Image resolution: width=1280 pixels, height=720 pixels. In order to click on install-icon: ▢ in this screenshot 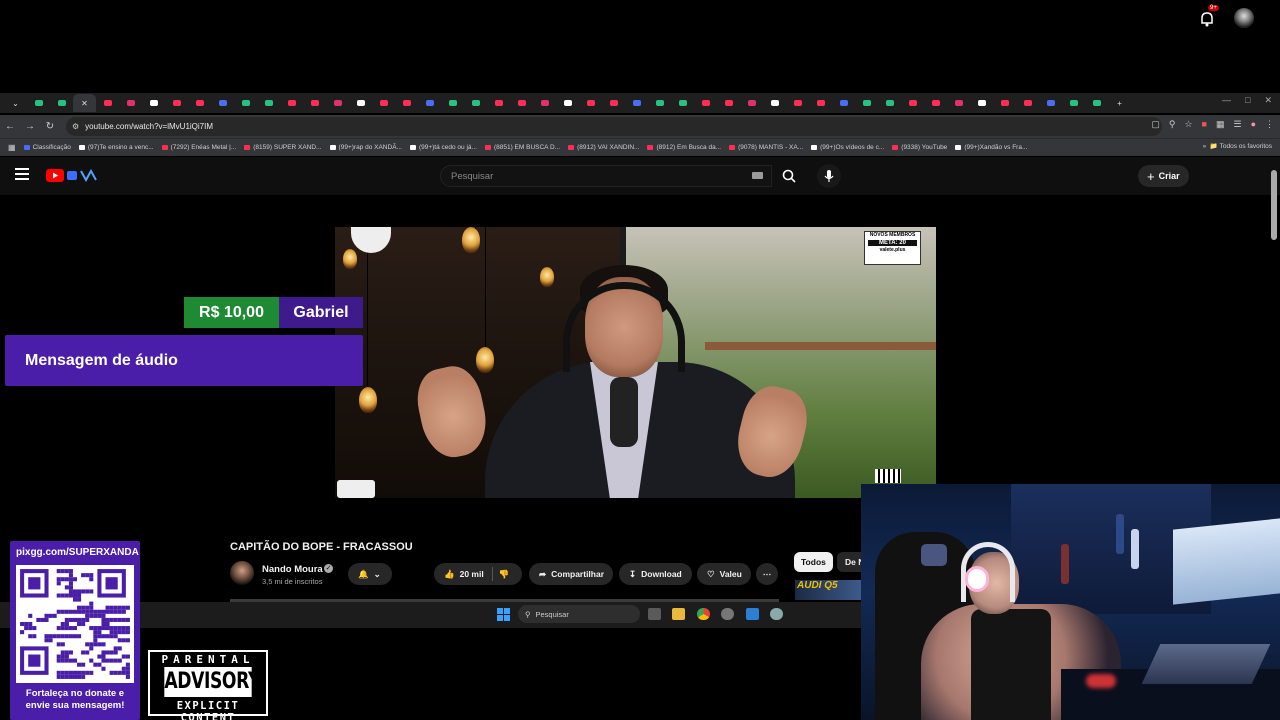, I will do `click(1155, 124)`.